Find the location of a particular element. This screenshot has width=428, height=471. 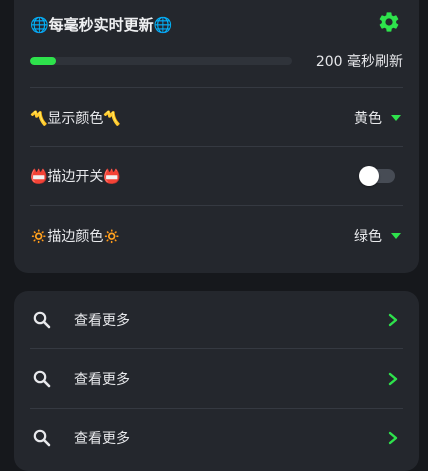

outline-color-label: 🔅描边颜色🔅 is located at coordinates (75, 237).